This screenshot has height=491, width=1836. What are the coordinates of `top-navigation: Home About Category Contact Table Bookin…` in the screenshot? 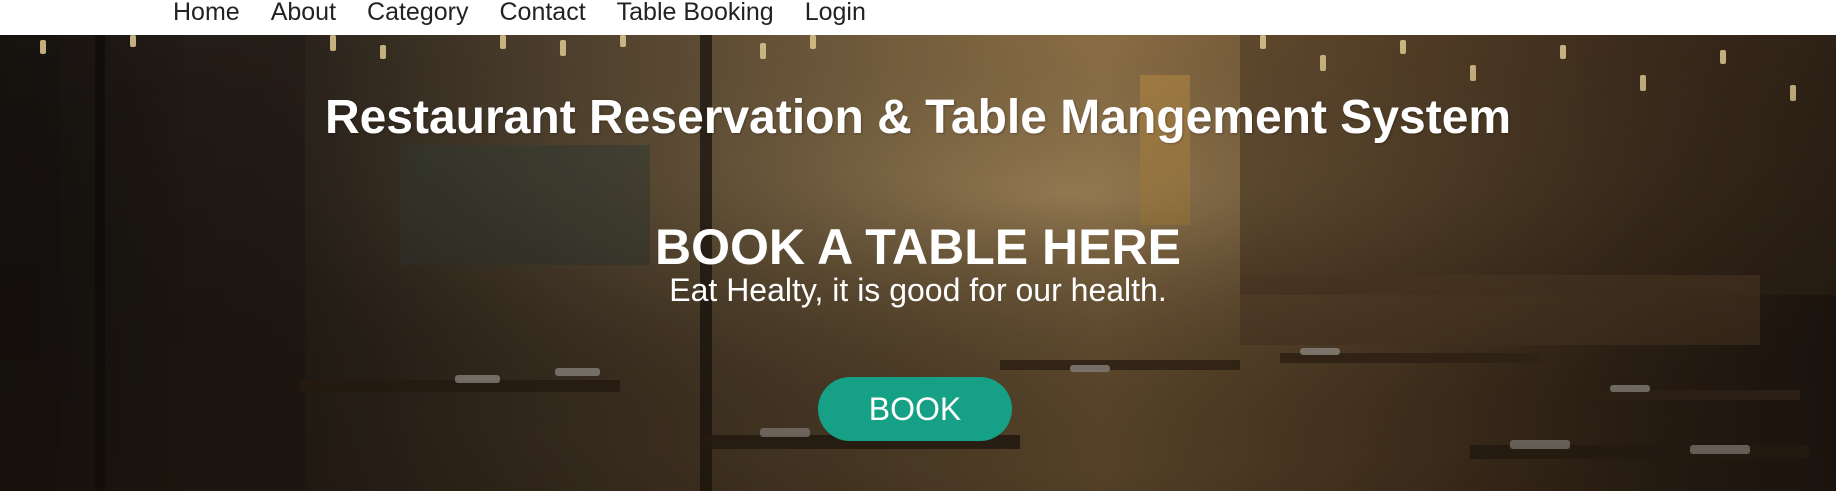 It's located at (918, 17).